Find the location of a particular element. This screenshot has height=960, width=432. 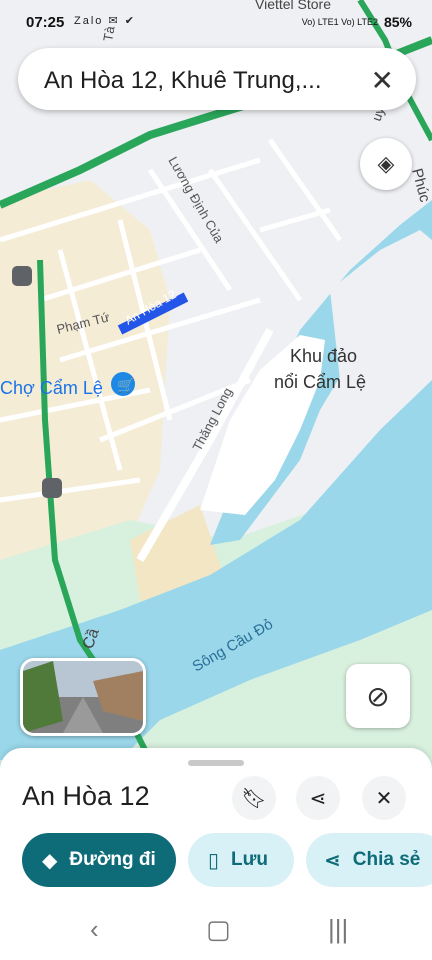

back-icon: ‹ is located at coordinates (94, 929).